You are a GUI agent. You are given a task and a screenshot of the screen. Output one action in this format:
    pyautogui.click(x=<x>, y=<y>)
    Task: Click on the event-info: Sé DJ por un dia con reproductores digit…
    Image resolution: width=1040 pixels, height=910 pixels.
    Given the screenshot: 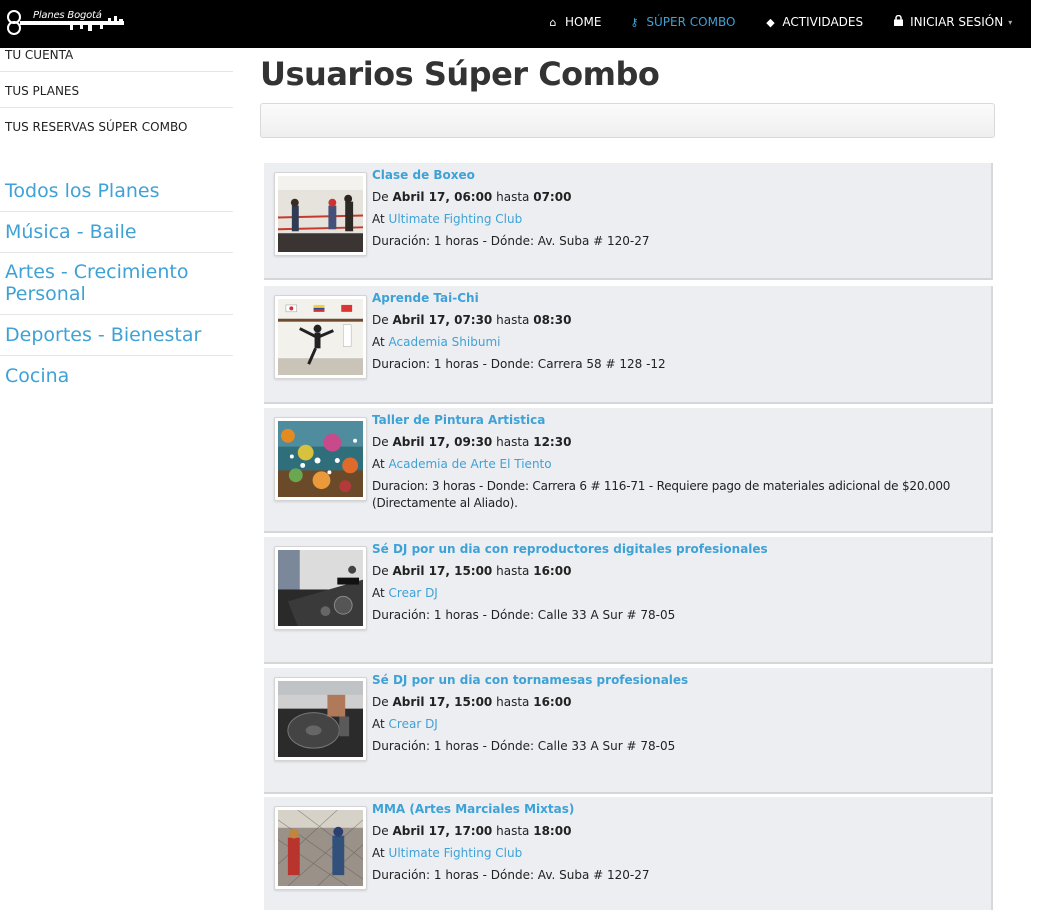 What is the action you would take?
    pyautogui.click(x=679, y=585)
    